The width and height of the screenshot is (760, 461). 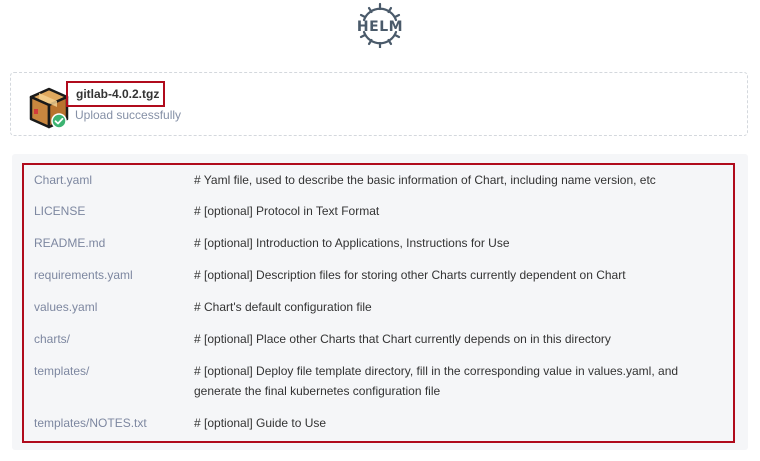 I want to click on uploaded-file-name: gitlab-4.0.2.tgz, so click(x=118, y=94).